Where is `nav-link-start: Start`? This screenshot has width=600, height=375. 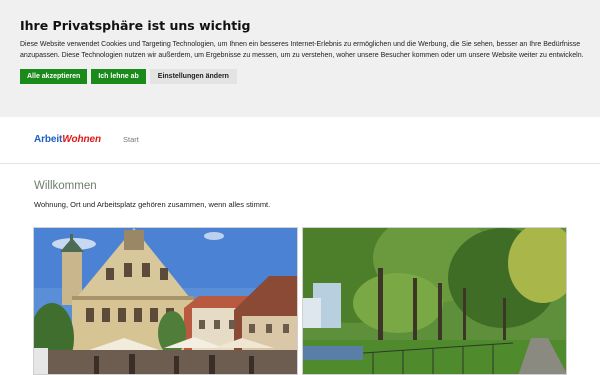 nav-link-start: Start is located at coordinates (131, 139).